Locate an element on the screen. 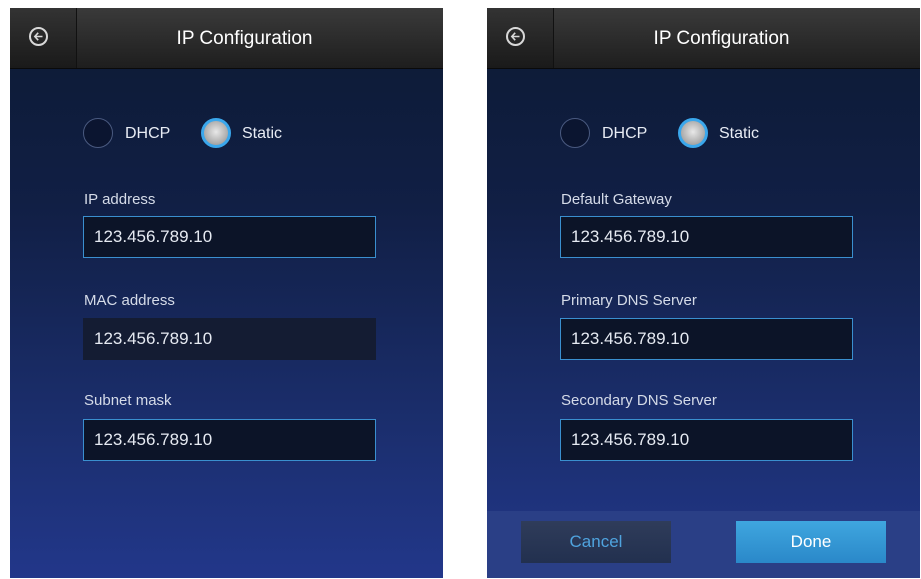 The width and height of the screenshot is (921, 579). ip-address-label: IP address is located at coordinates (120, 199).